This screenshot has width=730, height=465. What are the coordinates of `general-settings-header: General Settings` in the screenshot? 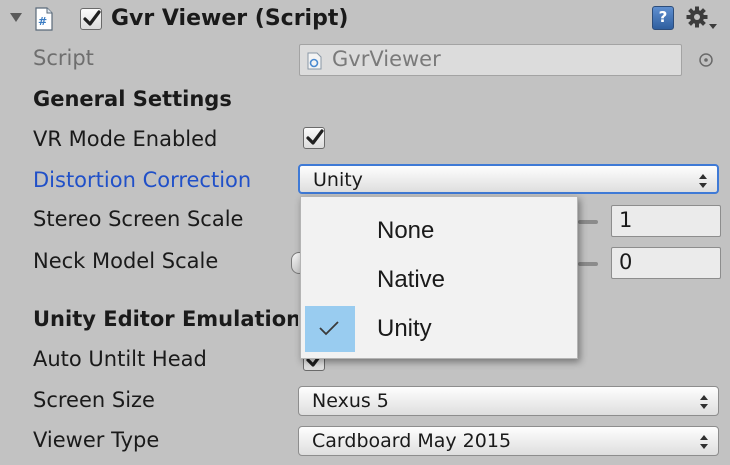 It's located at (132, 99).